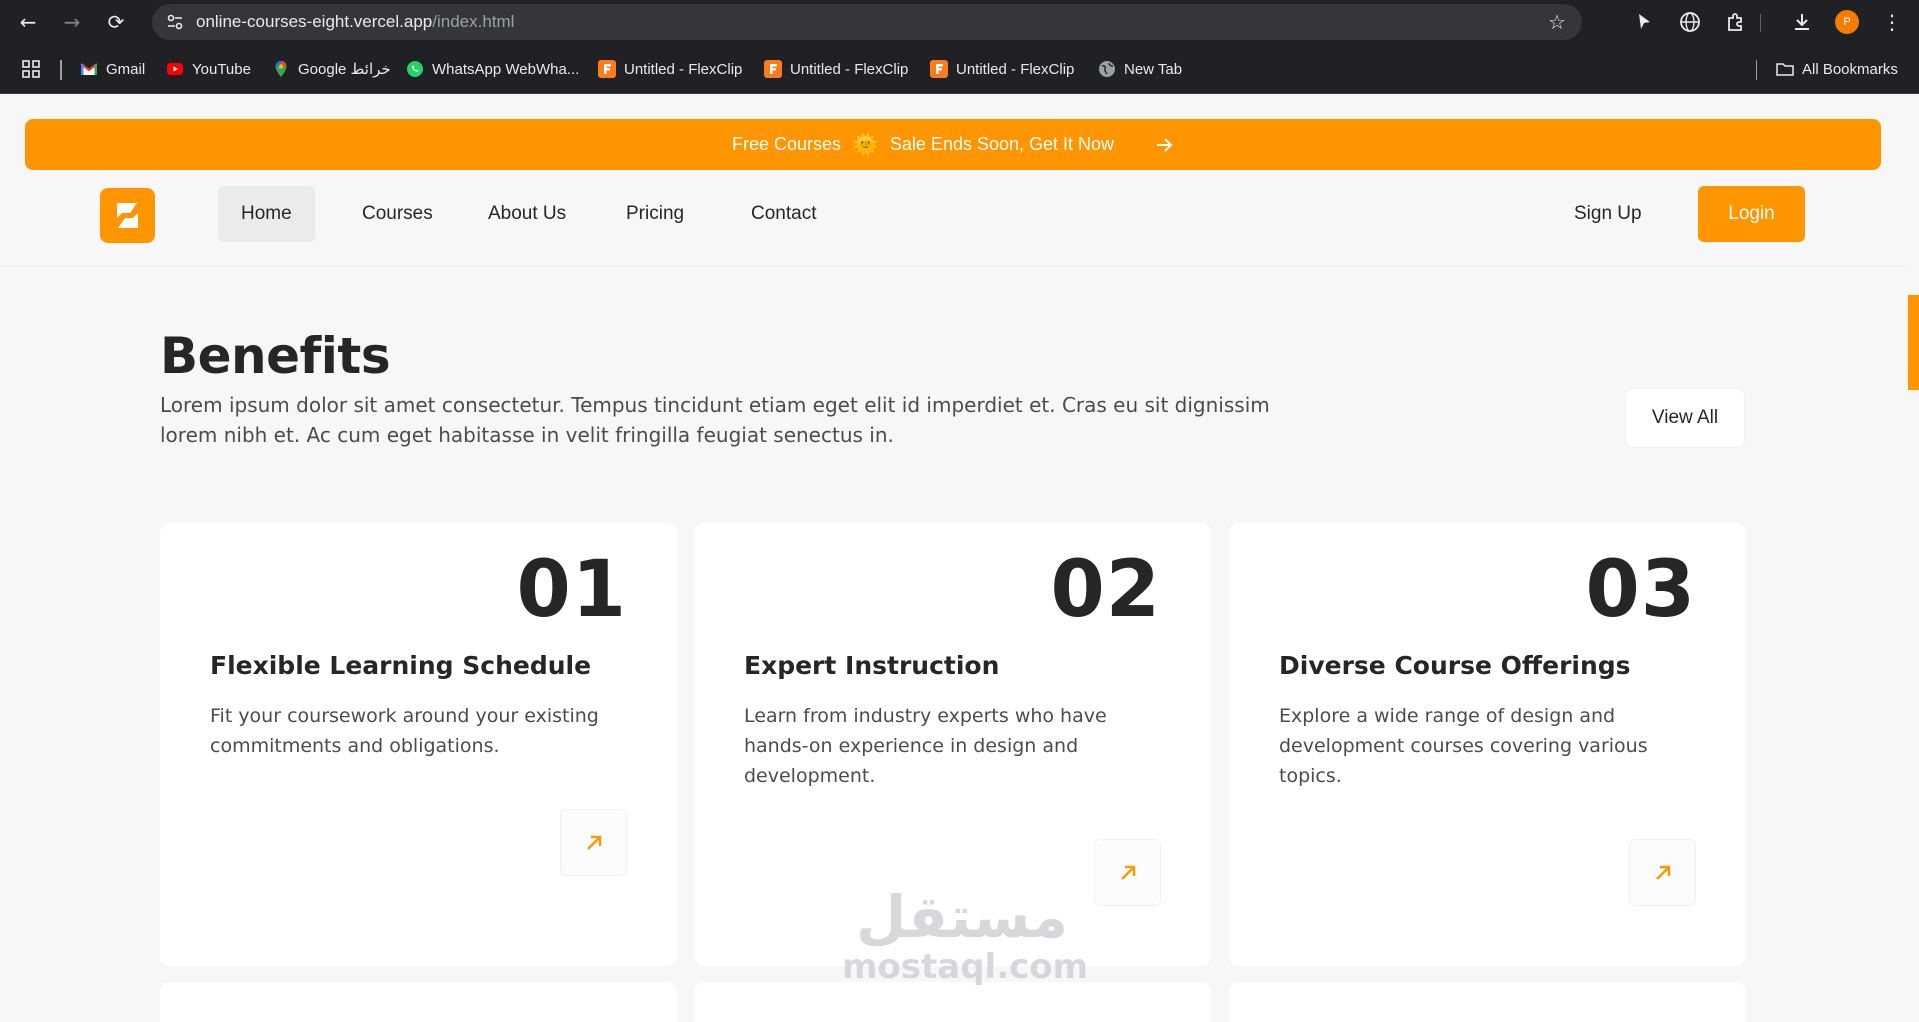 This screenshot has width=1919, height=1022. I want to click on nav-pricing: Pricing, so click(655, 214).